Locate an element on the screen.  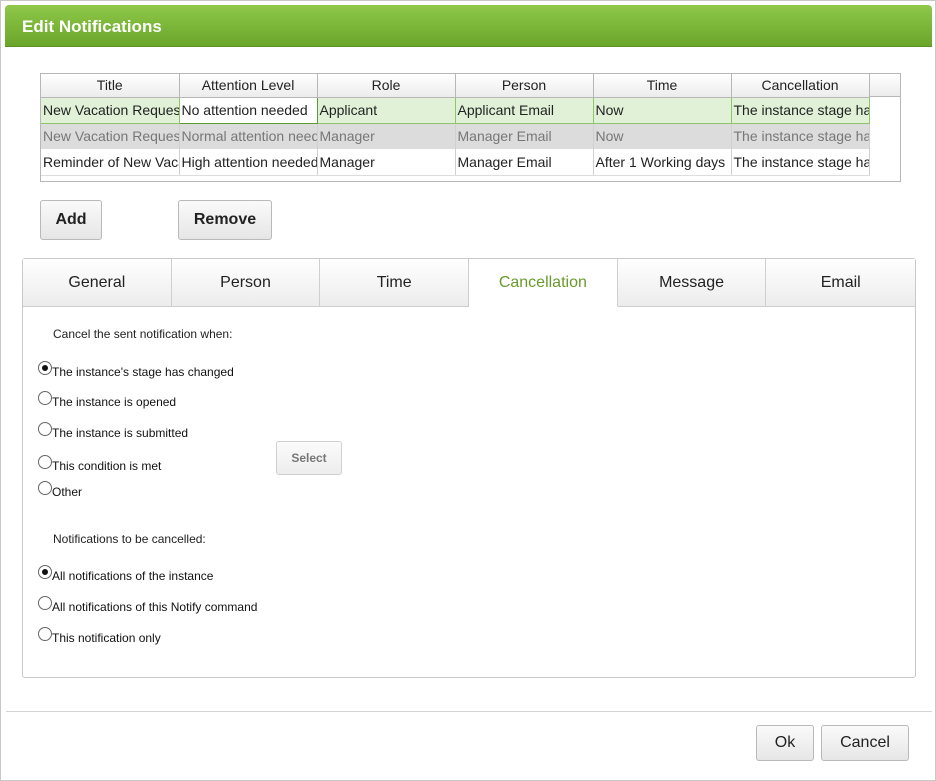
radio-label: The instance is opened is located at coordinates (114, 402).